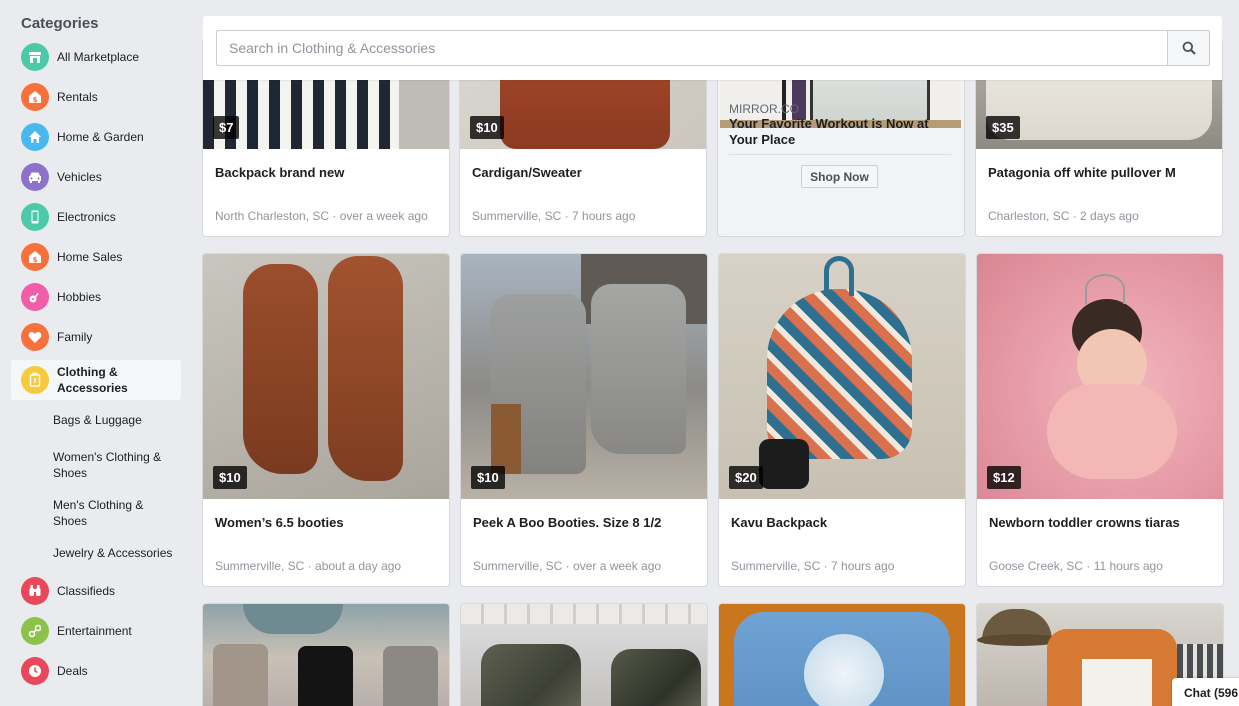 Image resolution: width=1239 pixels, height=706 pixels. What do you see at coordinates (567, 522) in the screenshot?
I see `listing-title: Peek A Boo Booties. Size 8 1/2` at bounding box center [567, 522].